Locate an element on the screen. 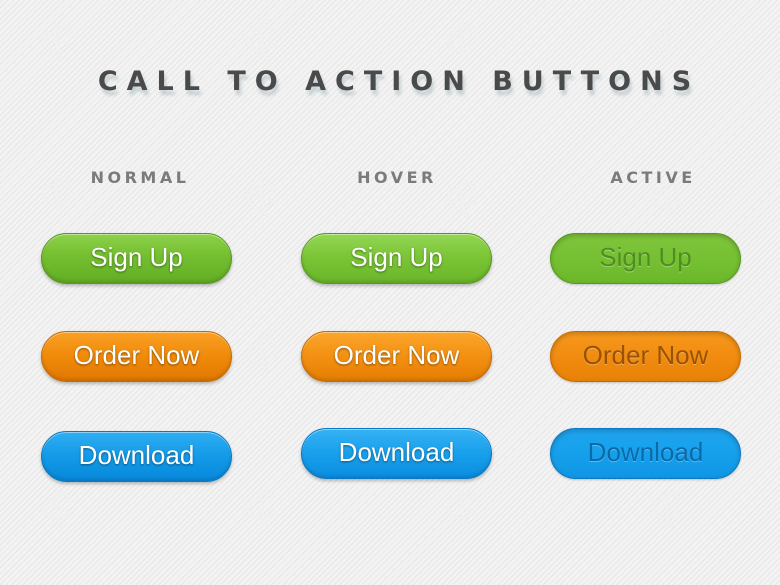  download-button-active: Download is located at coordinates (645, 453).